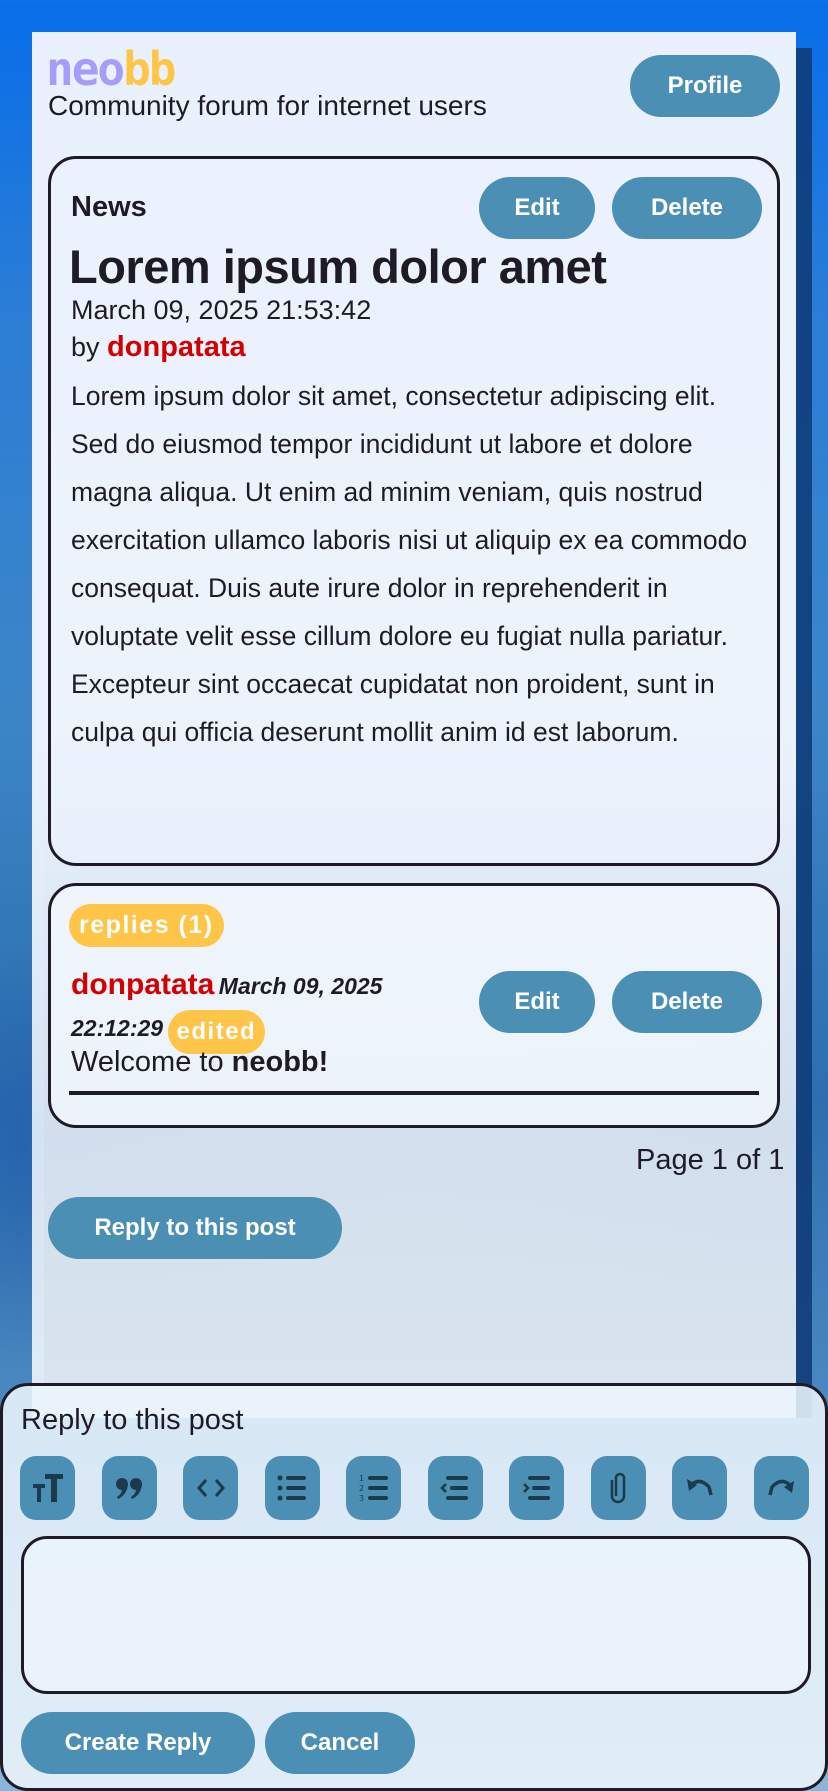 Image resolution: width=828 pixels, height=1791 pixels. I want to click on post-title: Lorem ipsum dolor amet, so click(338, 266).